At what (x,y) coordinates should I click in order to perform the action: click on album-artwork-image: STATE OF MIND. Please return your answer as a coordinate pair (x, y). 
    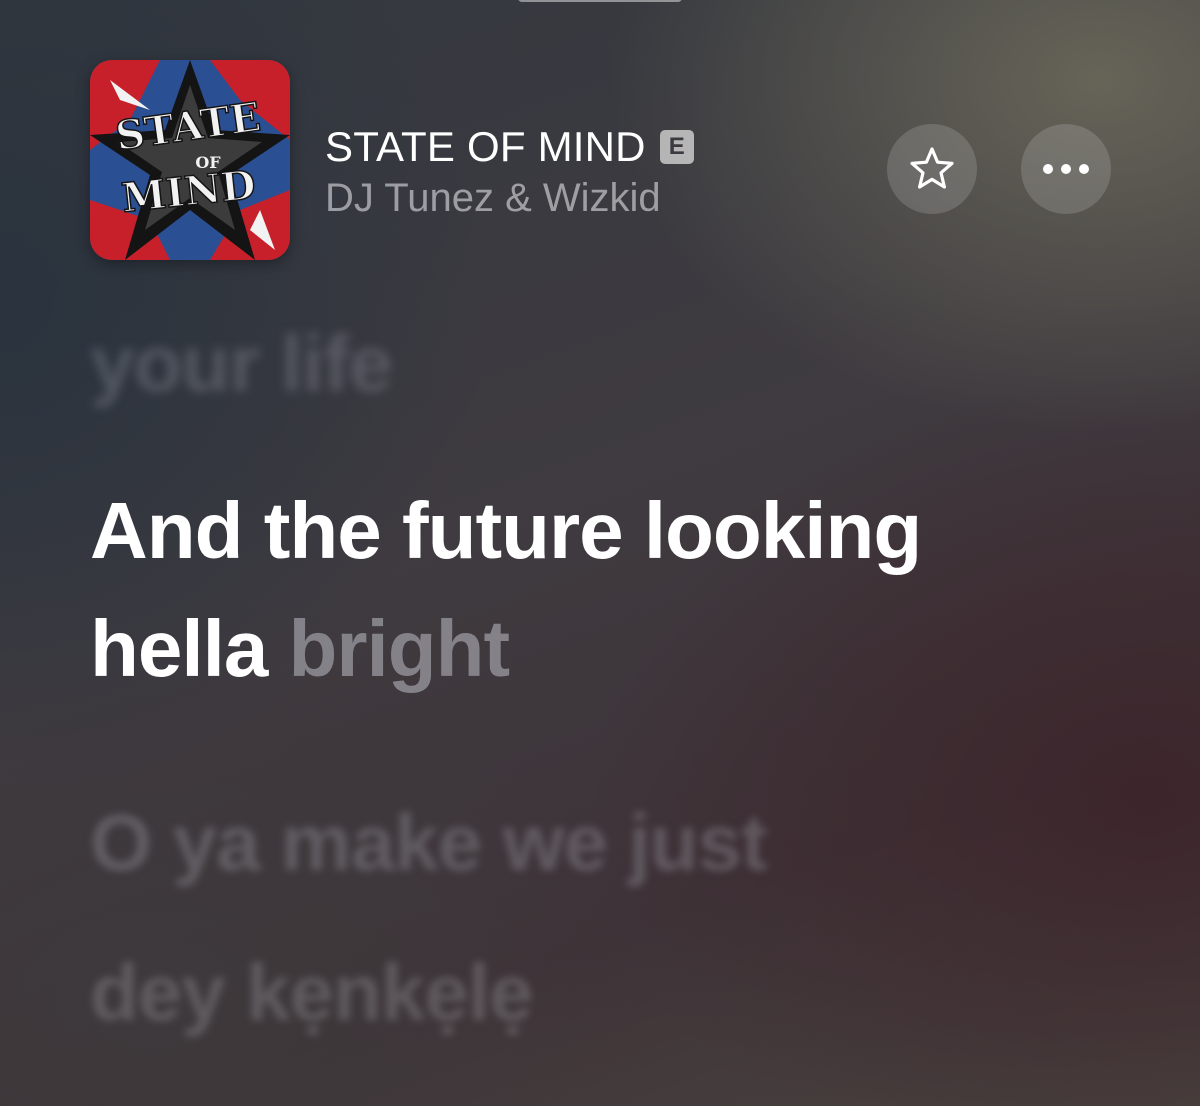
    Looking at the image, I should click on (190, 160).